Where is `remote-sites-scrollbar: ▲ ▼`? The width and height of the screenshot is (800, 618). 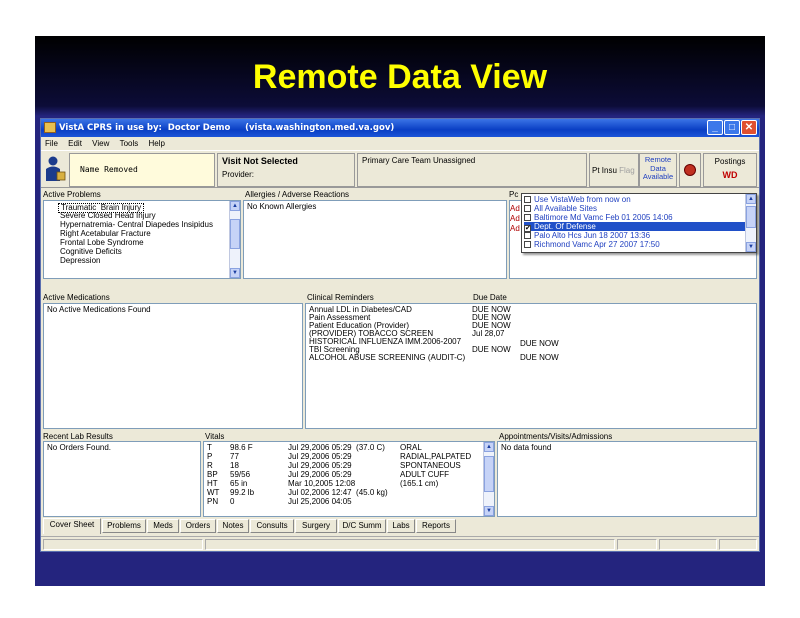 remote-sites-scrollbar: ▲ ▼ is located at coordinates (750, 223).